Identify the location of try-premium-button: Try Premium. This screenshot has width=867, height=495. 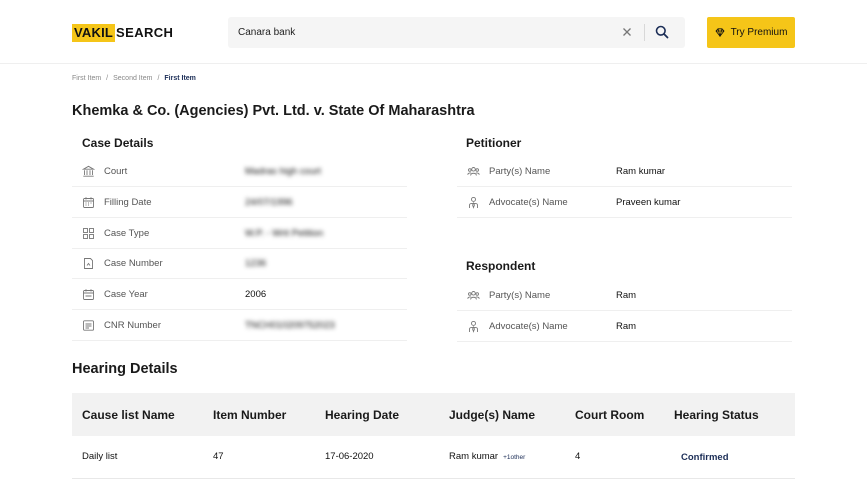
(751, 32).